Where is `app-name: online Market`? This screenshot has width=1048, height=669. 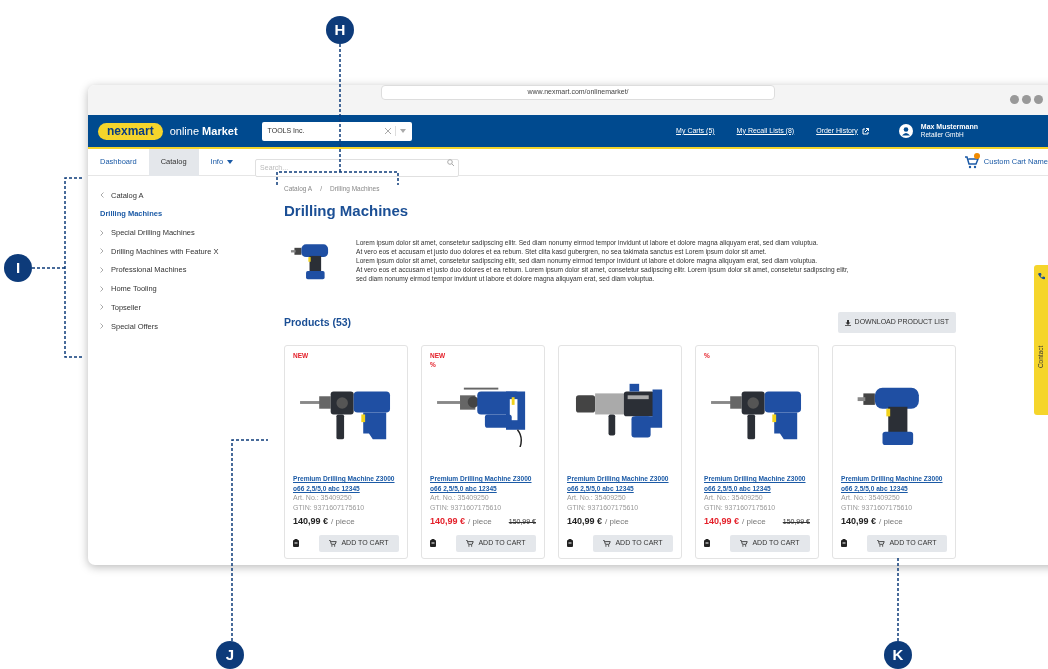
app-name: online Market is located at coordinates (203, 131).